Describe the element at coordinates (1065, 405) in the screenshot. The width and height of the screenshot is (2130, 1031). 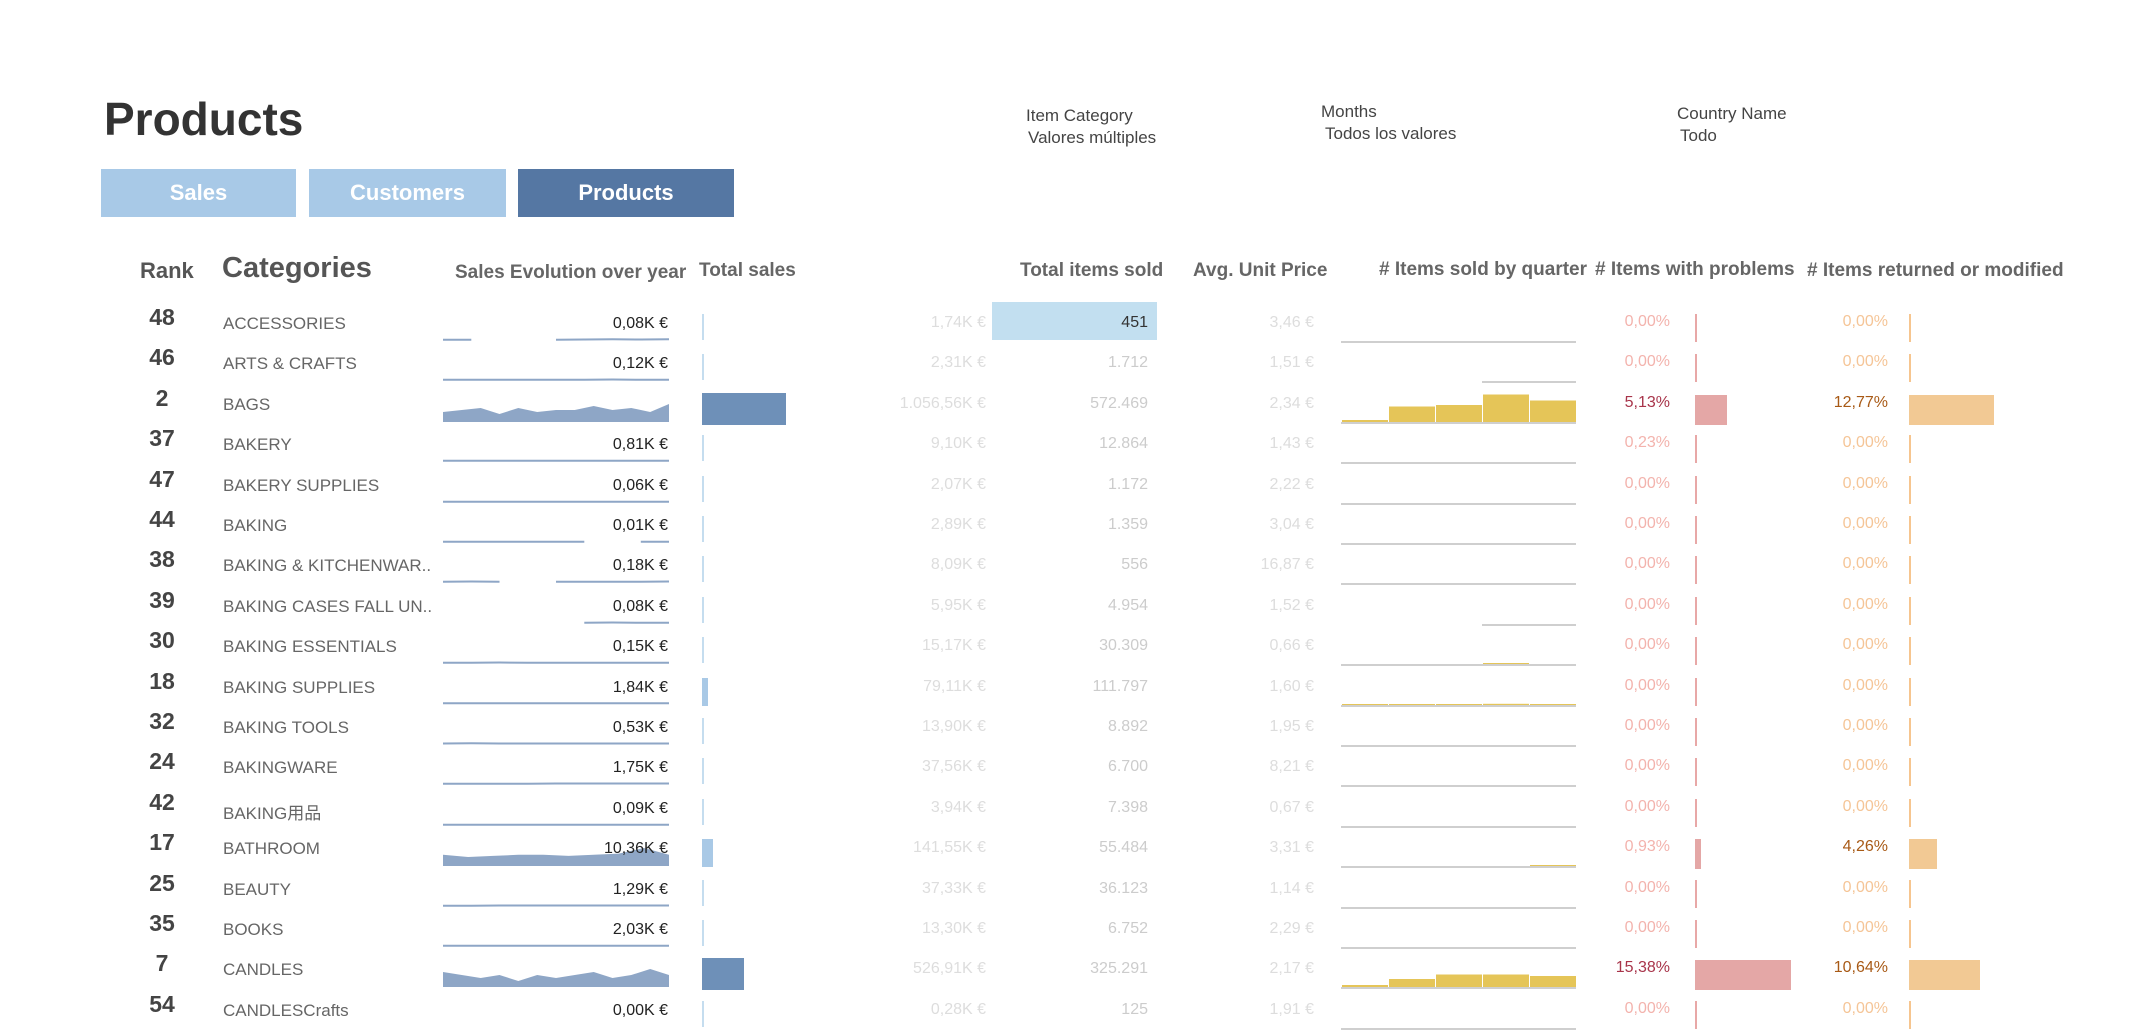
I see `table-row: 2BAGS1.056,56K €572.4692,34 €5,13%12,77%` at that location.